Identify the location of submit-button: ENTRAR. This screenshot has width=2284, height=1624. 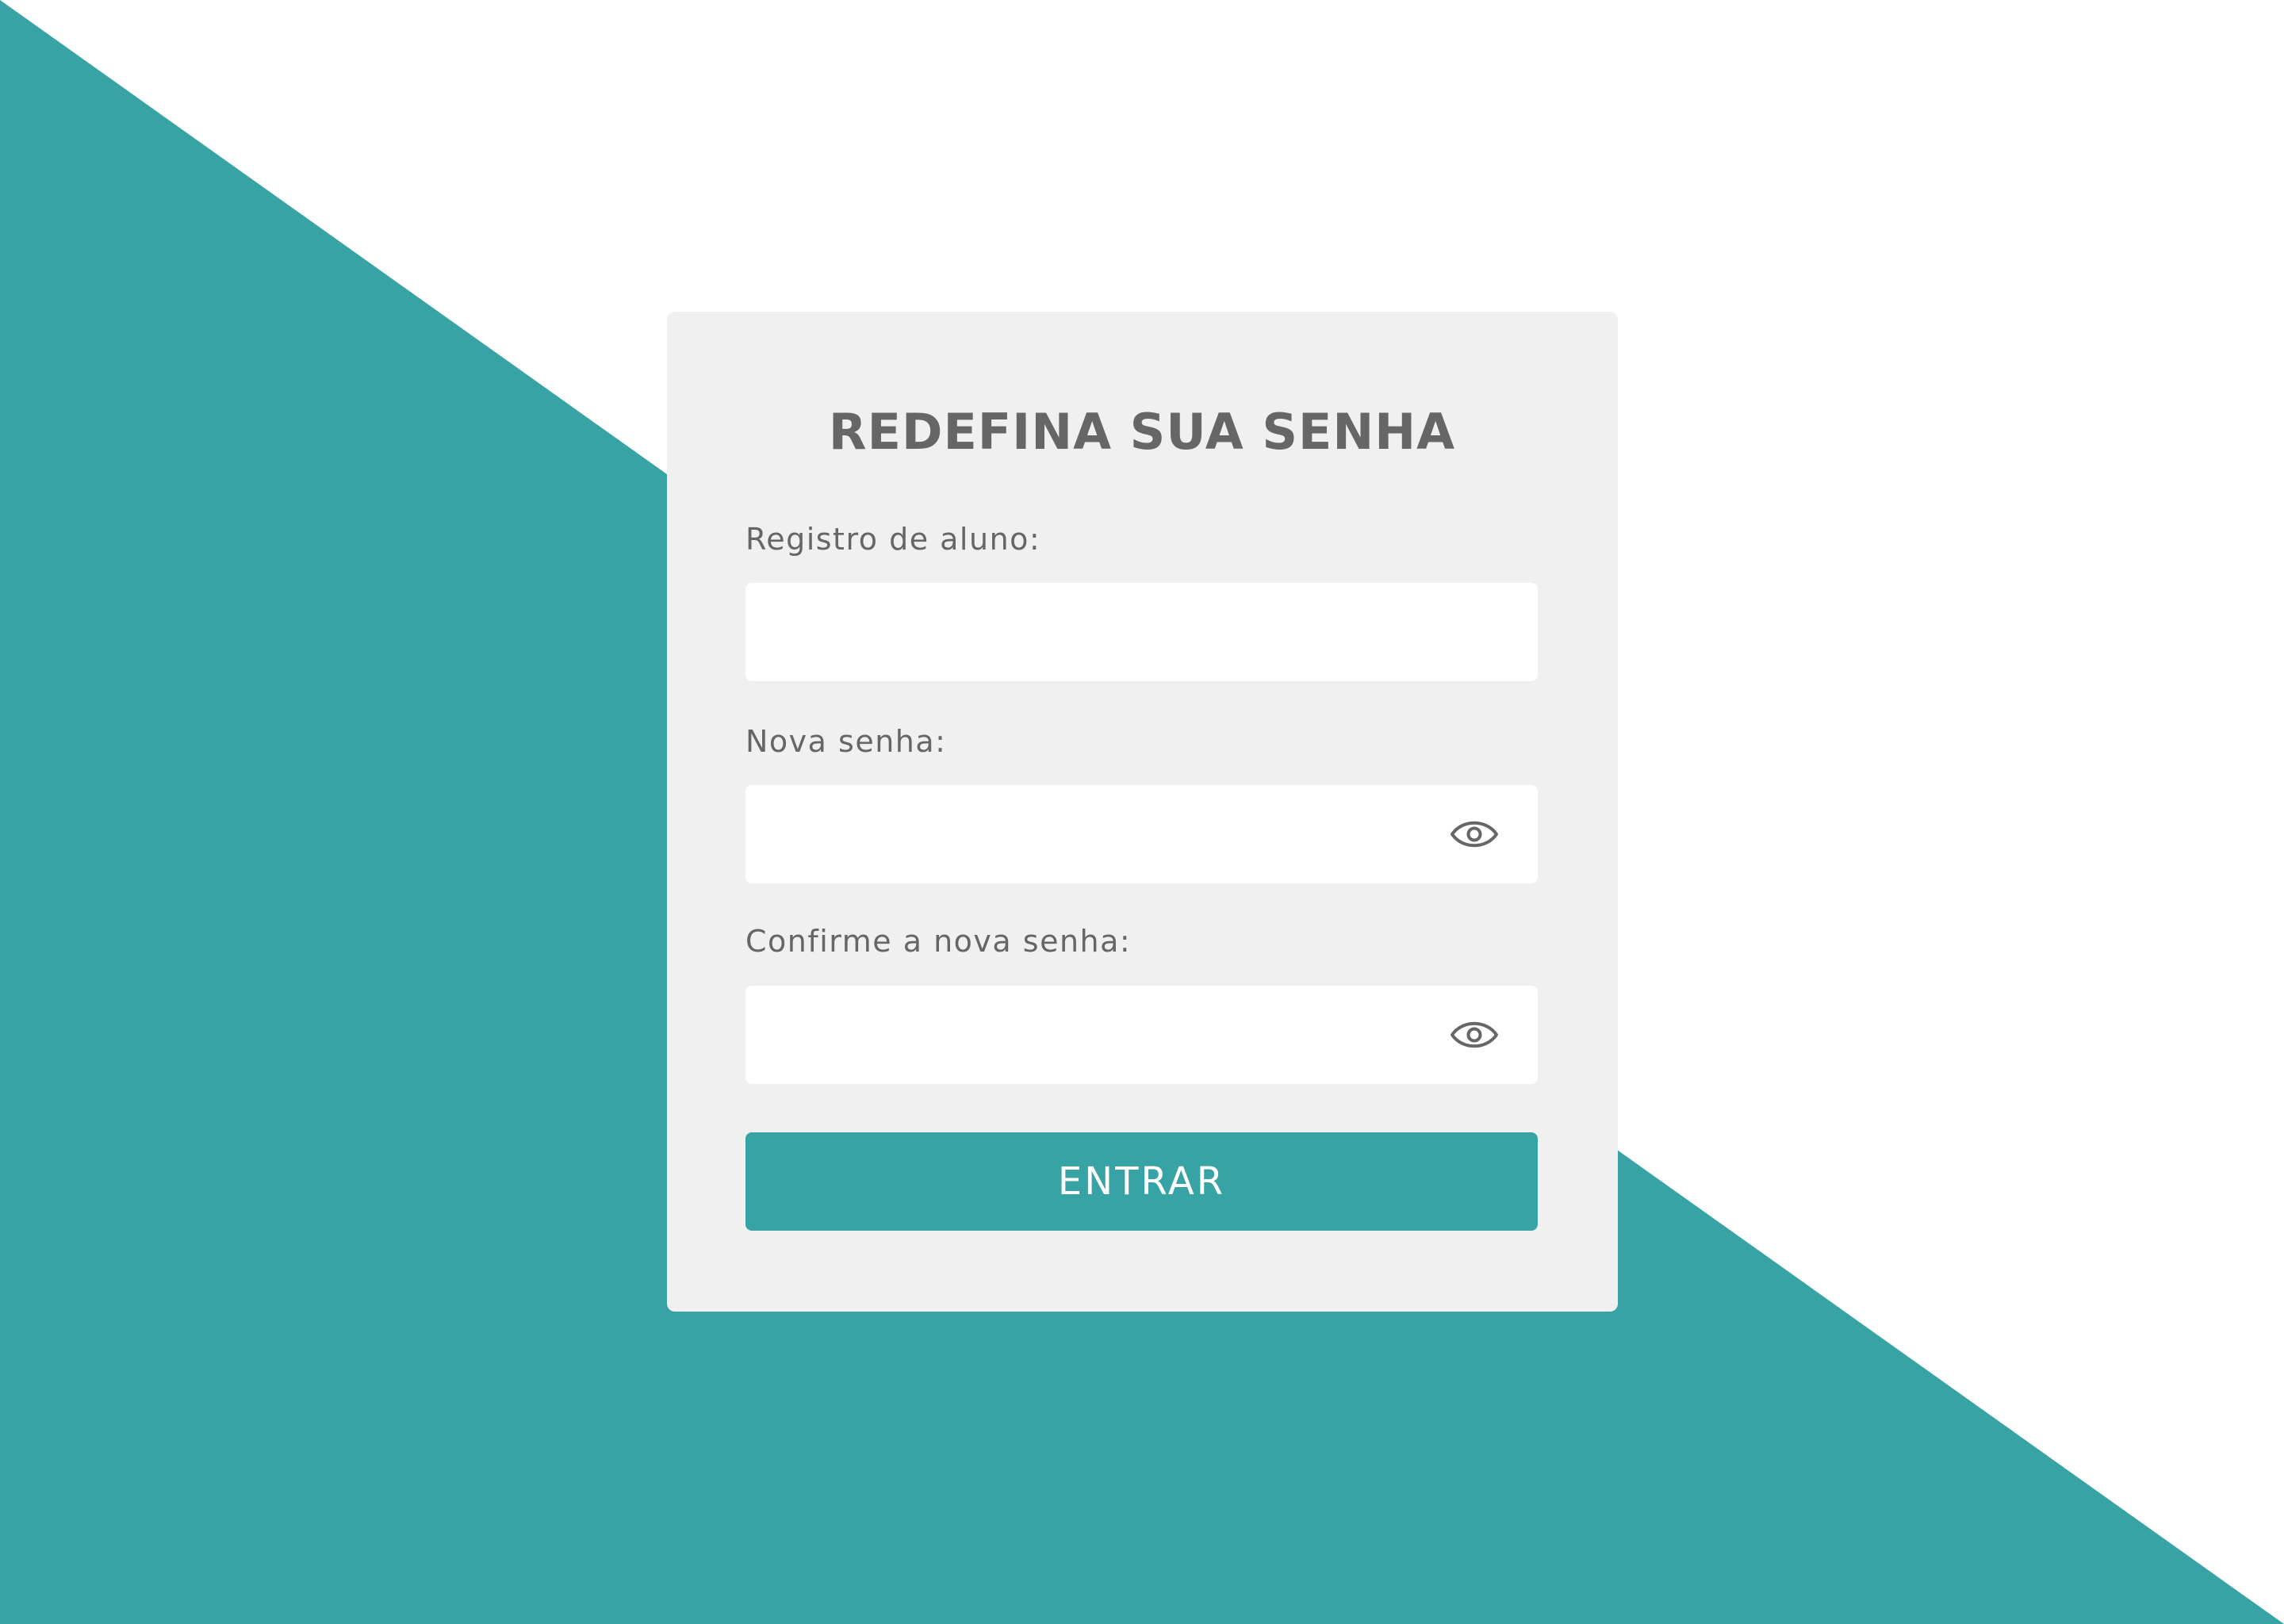
(1141, 1181).